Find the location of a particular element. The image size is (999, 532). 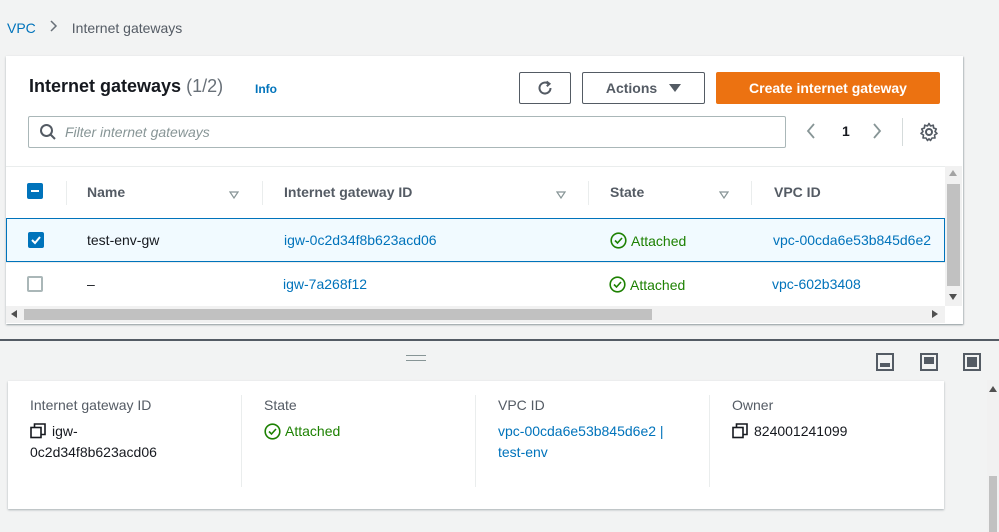

refresh-icon is located at coordinates (545, 87).